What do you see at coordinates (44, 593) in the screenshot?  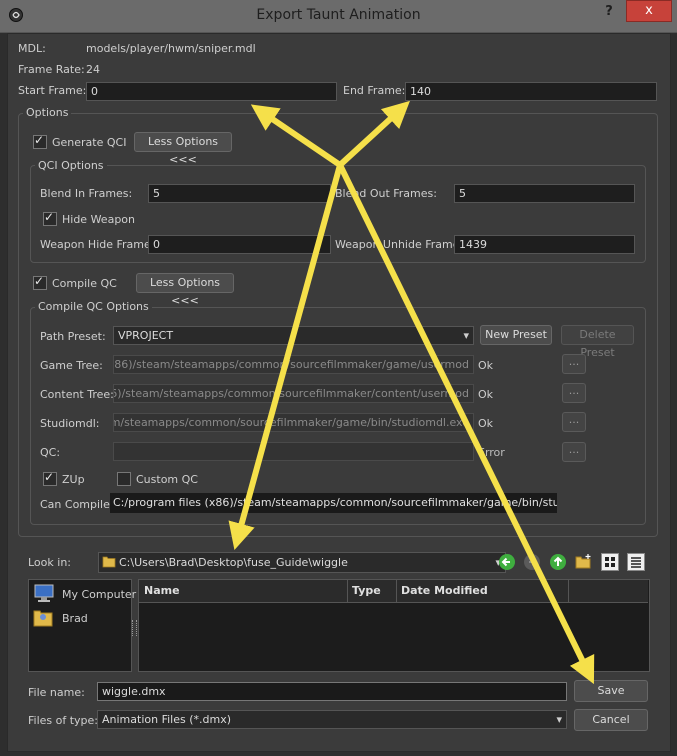 I see `computer-icon` at bounding box center [44, 593].